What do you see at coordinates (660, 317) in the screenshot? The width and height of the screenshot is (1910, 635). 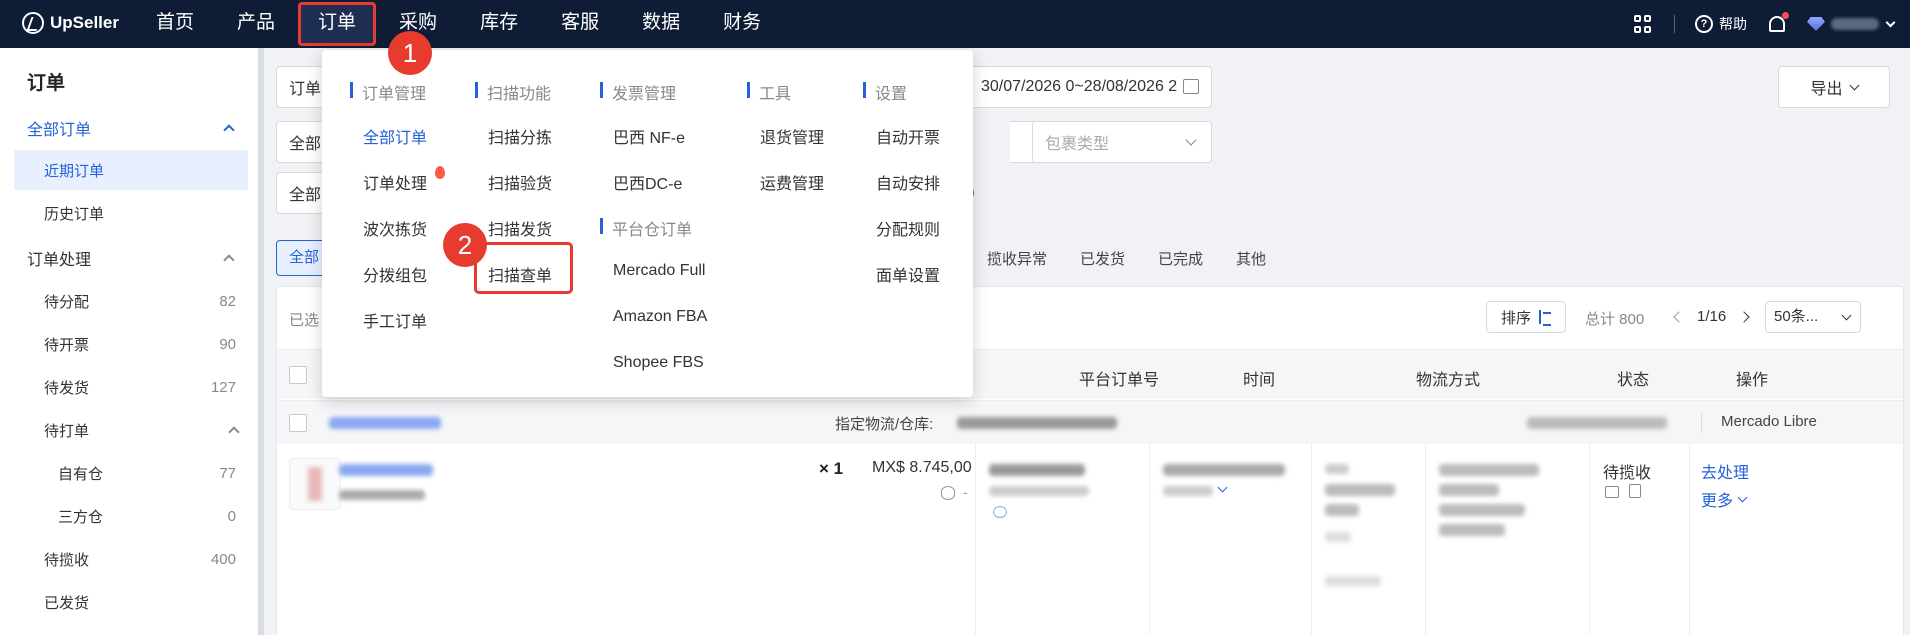 I see `menu-item-amazon-fba: Amazon FBA` at bounding box center [660, 317].